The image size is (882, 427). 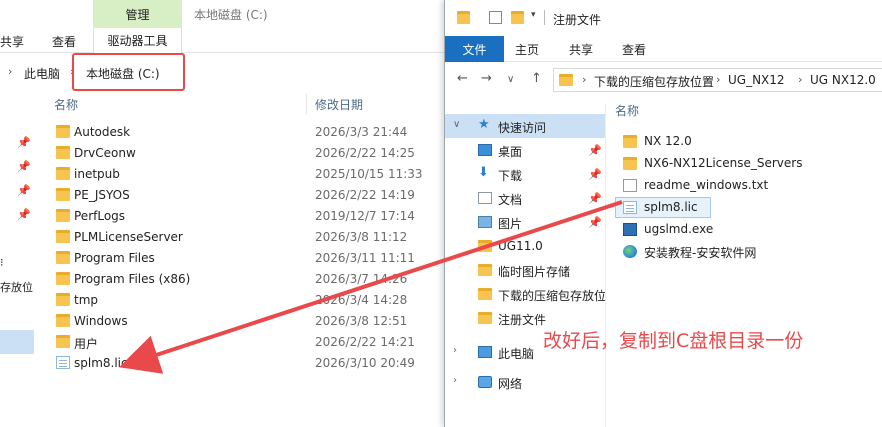 What do you see at coordinates (700, 253) in the screenshot?
I see `file-name: 安装教程-安安软件网` at bounding box center [700, 253].